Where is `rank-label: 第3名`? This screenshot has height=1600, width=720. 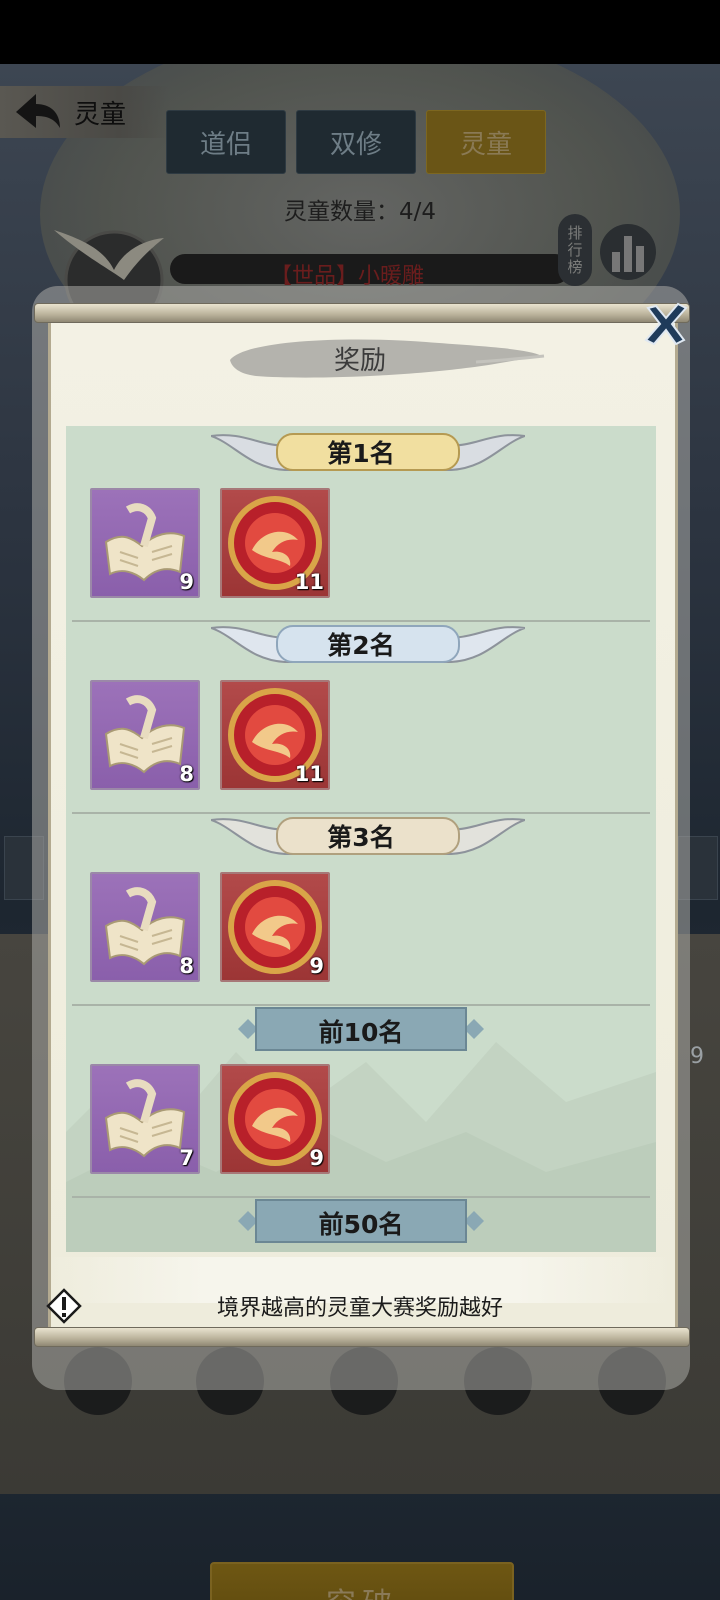 rank-label: 第3名 is located at coordinates (361, 837).